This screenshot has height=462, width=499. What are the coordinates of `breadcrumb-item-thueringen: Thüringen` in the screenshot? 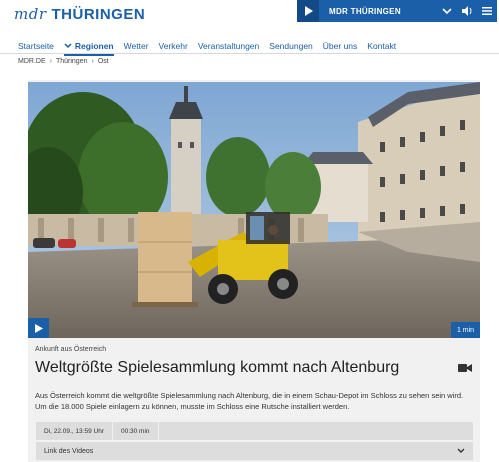 It's located at (72, 61).